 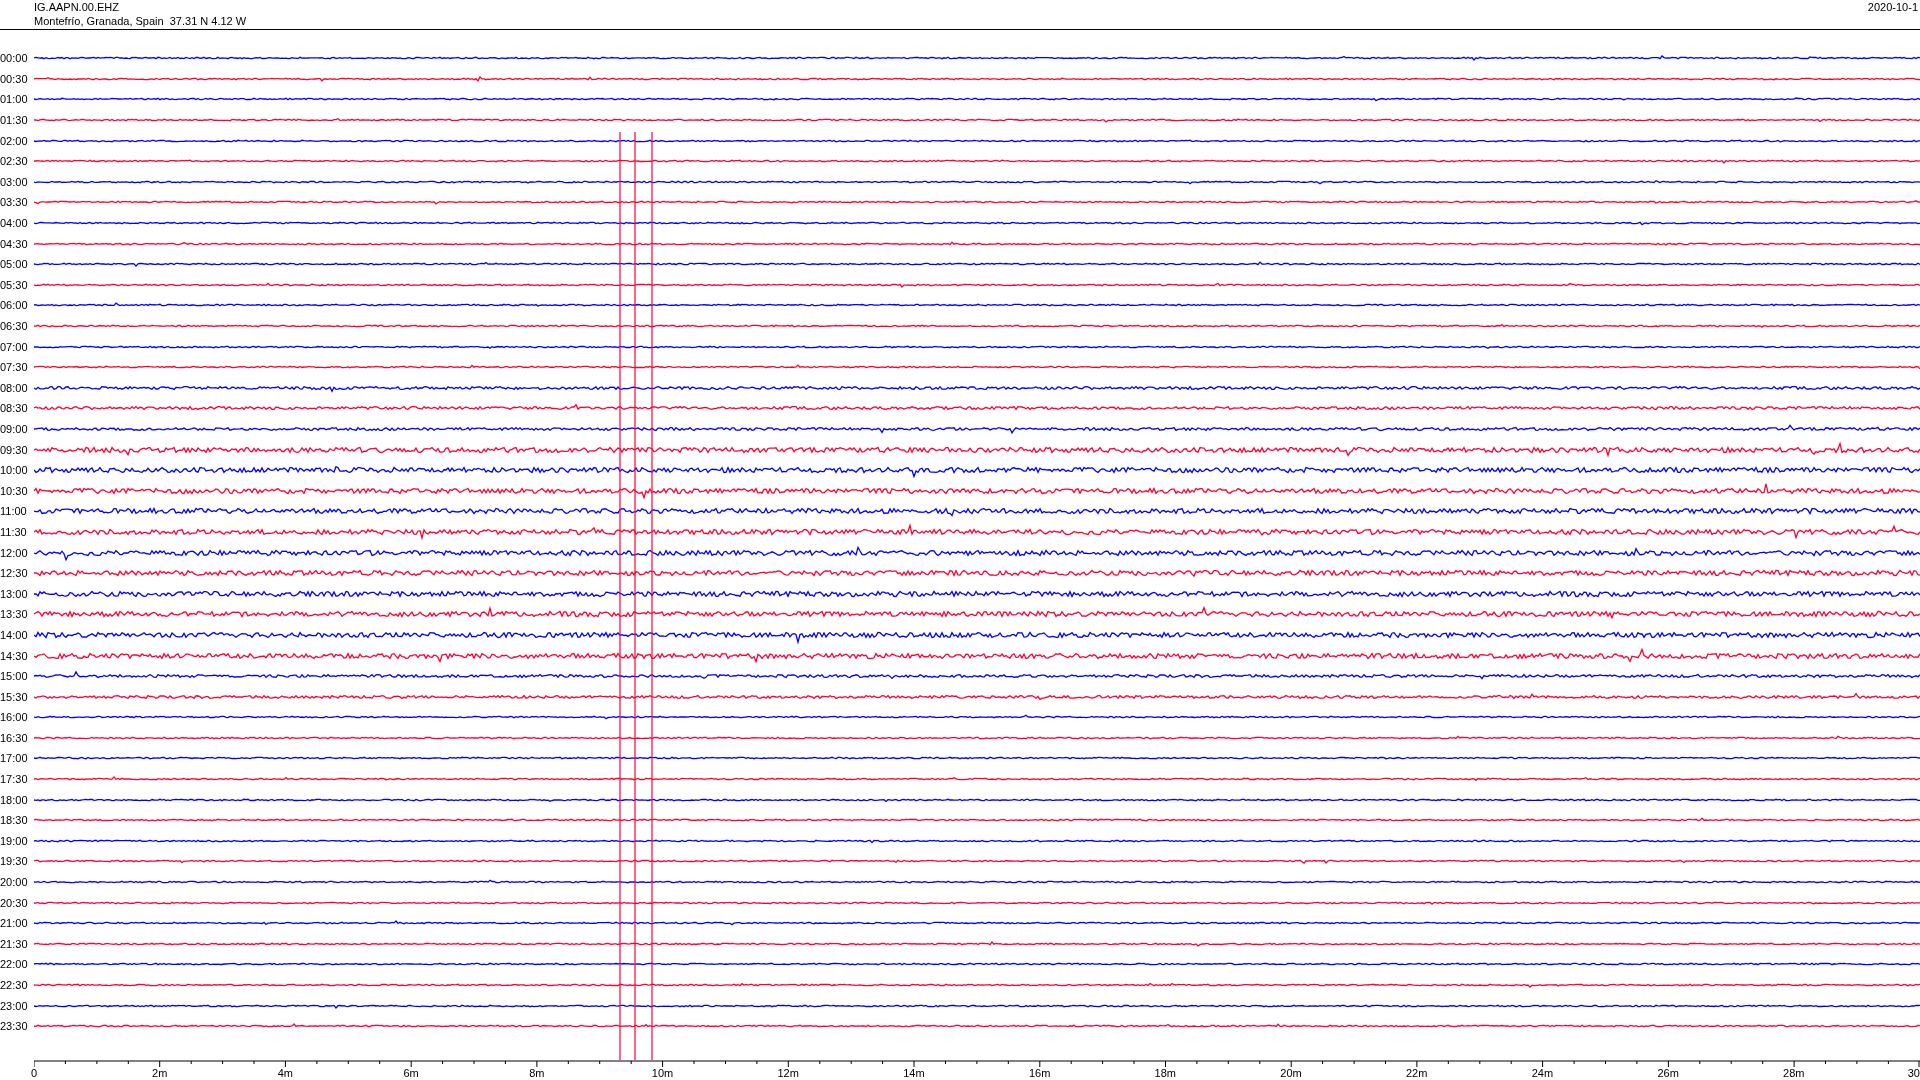 I want to click on axis-label: 14m, so click(x=914, y=1073).